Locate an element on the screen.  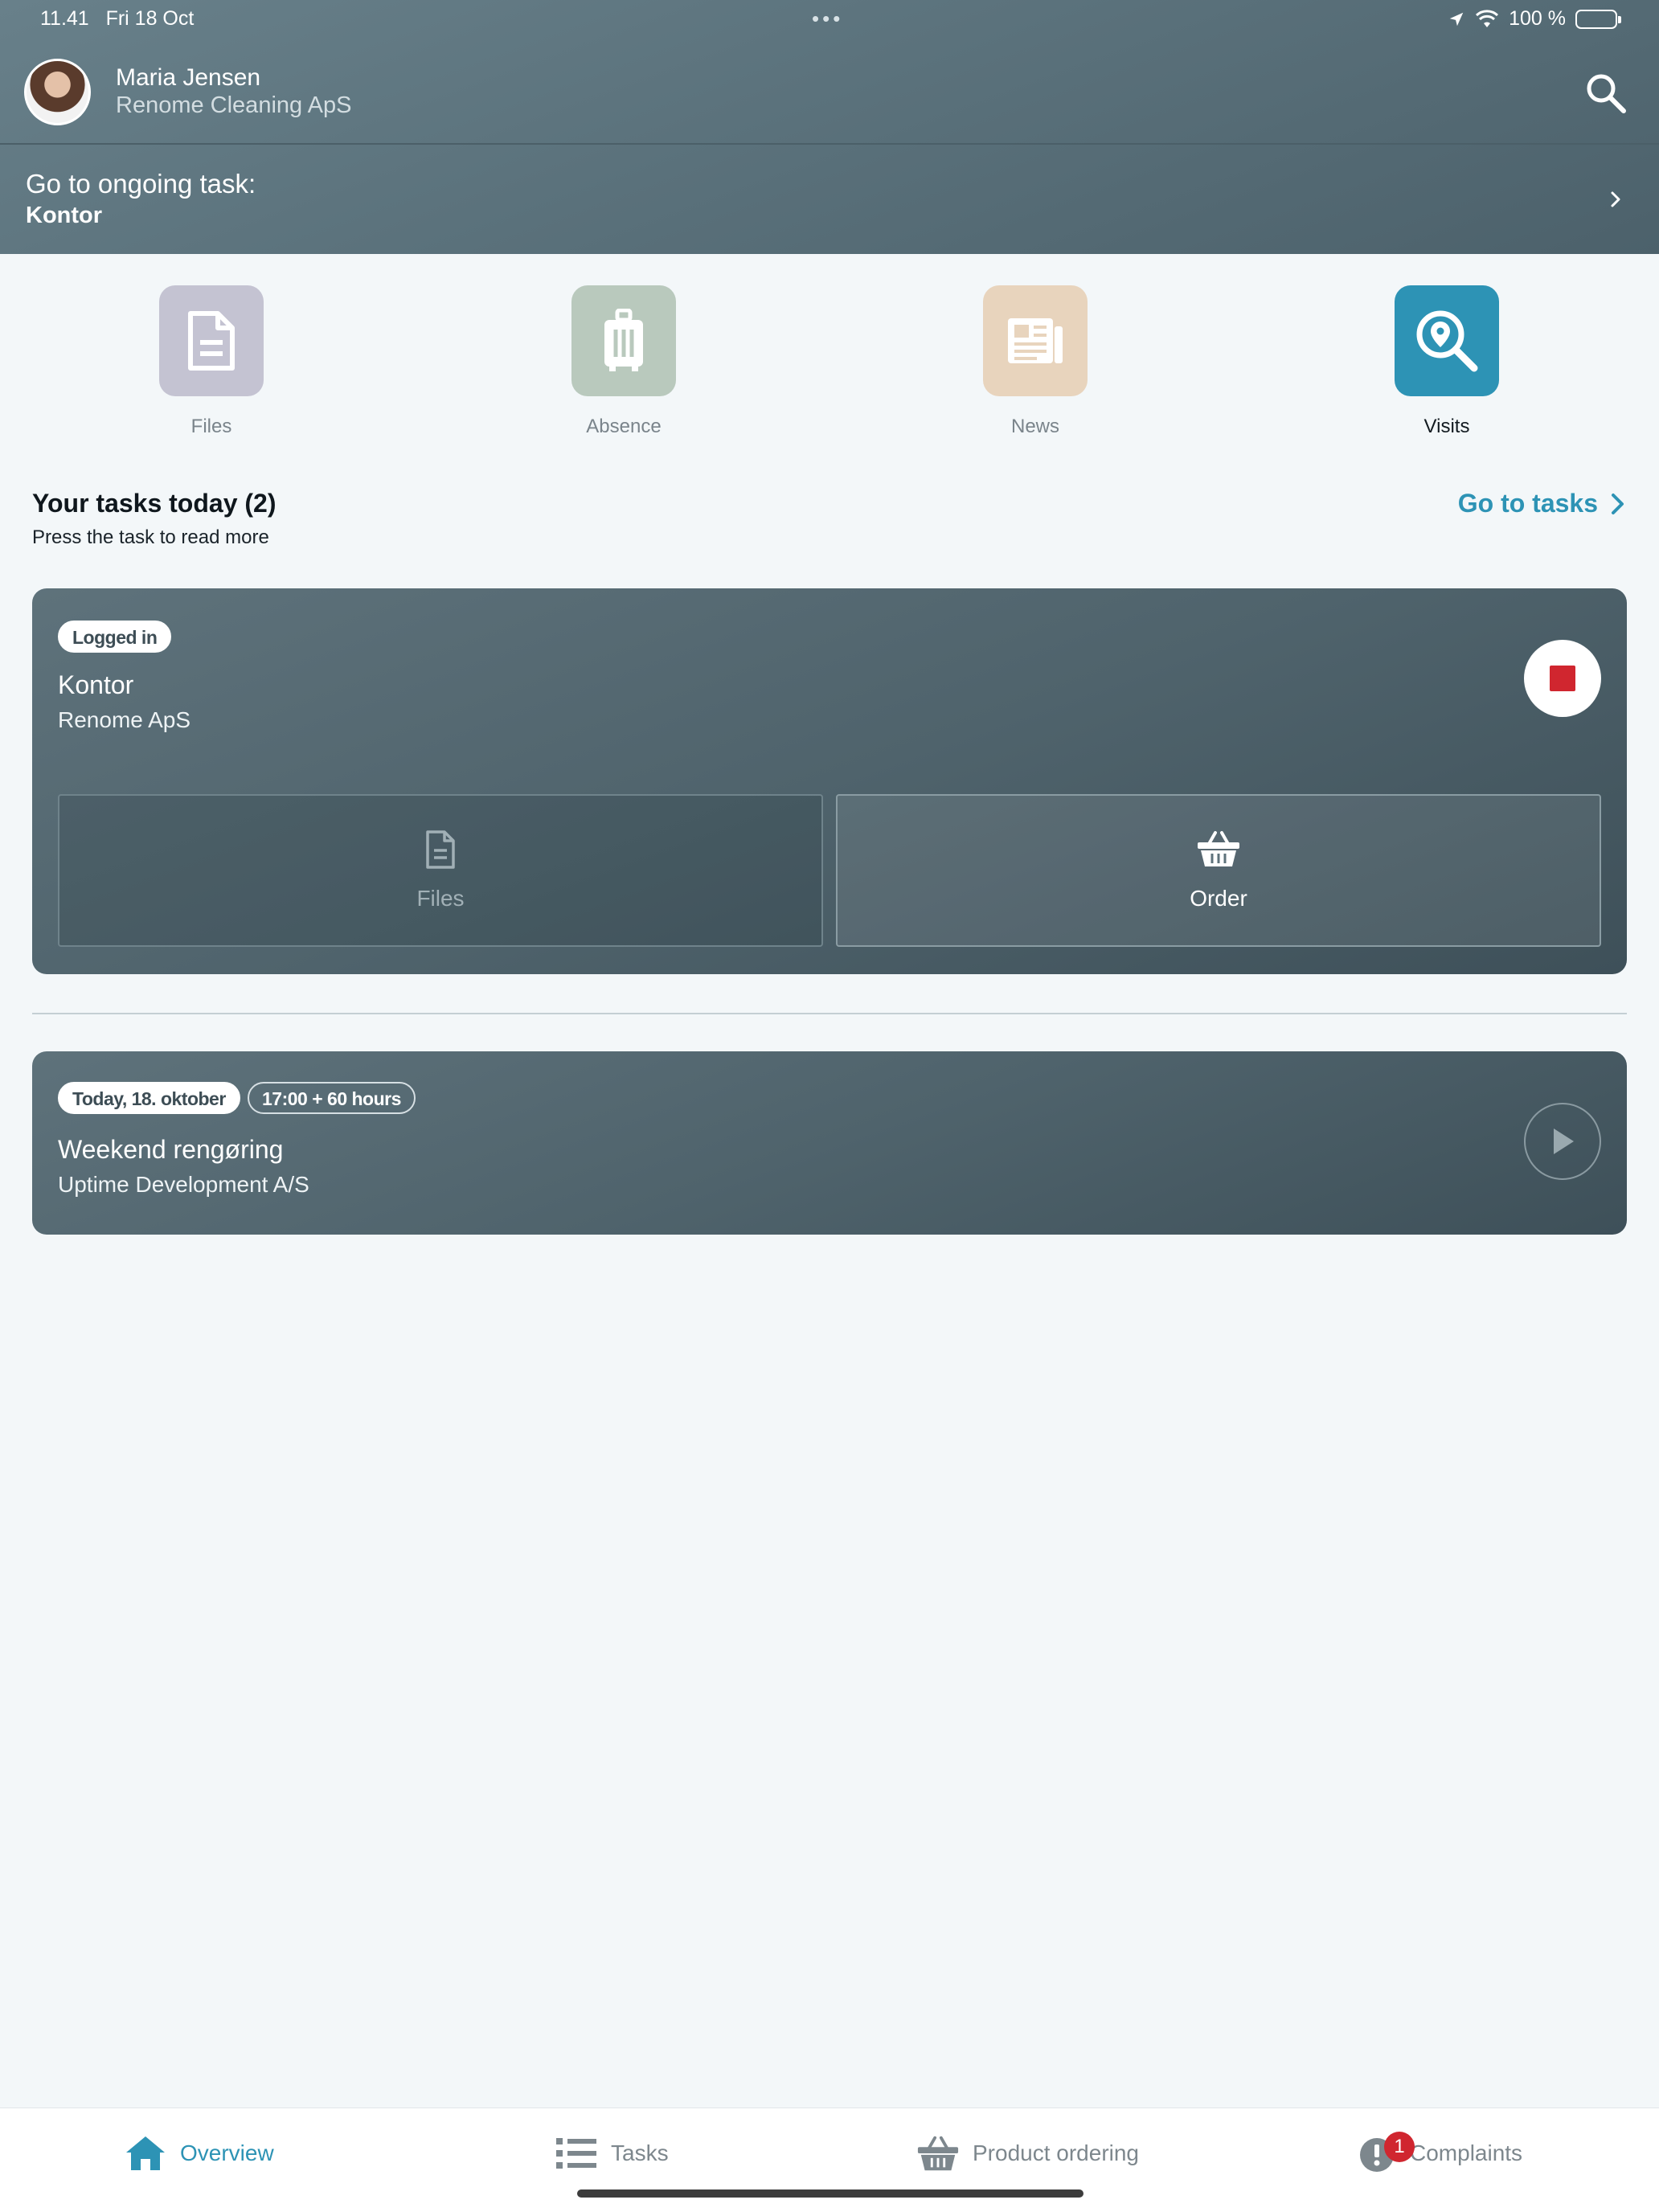
avatar is located at coordinates (57, 92).